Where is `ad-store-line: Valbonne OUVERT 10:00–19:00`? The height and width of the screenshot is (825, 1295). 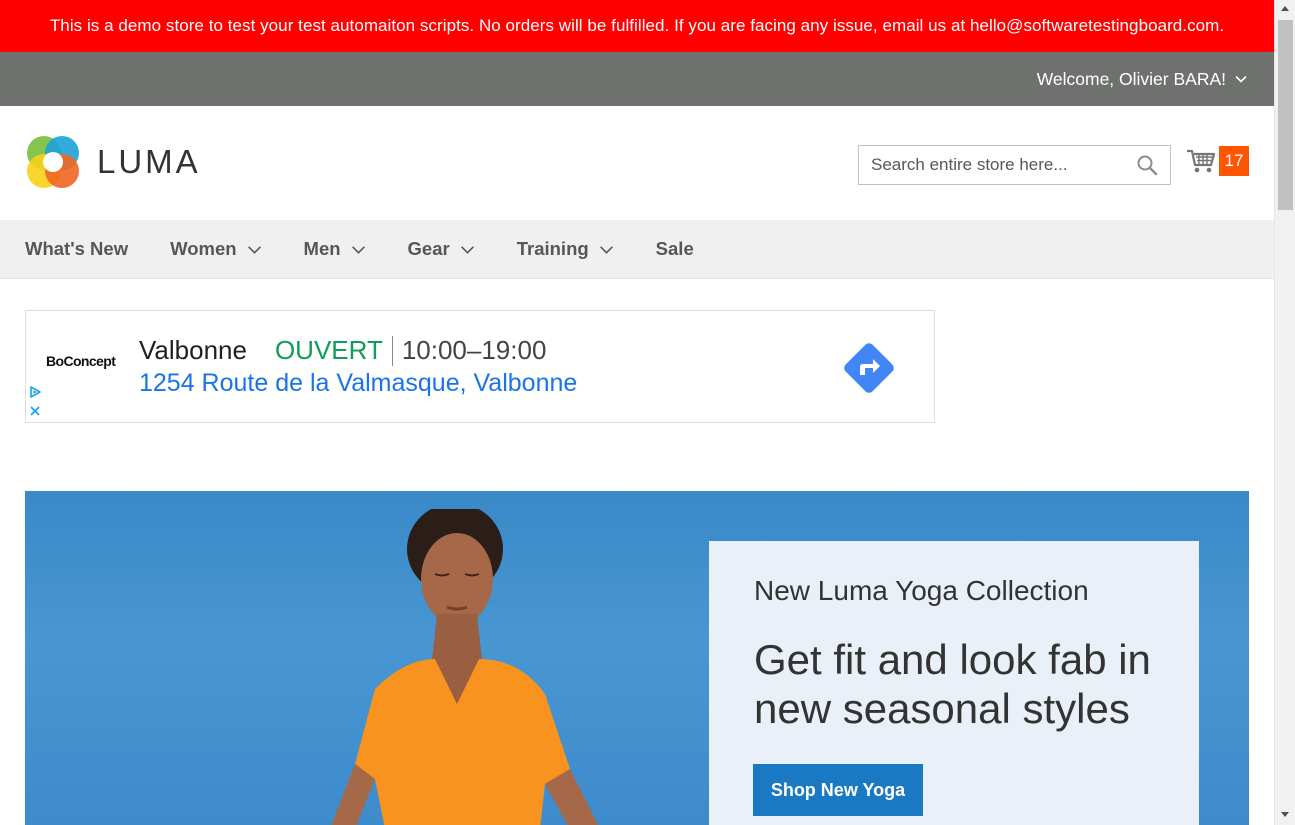 ad-store-line: Valbonne OUVERT 10:00–19:00 is located at coordinates (342, 350).